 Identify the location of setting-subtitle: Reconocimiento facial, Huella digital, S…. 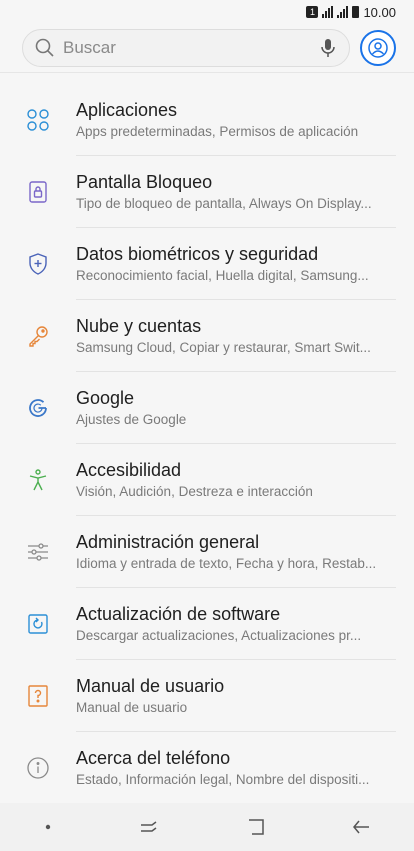
(222, 275).